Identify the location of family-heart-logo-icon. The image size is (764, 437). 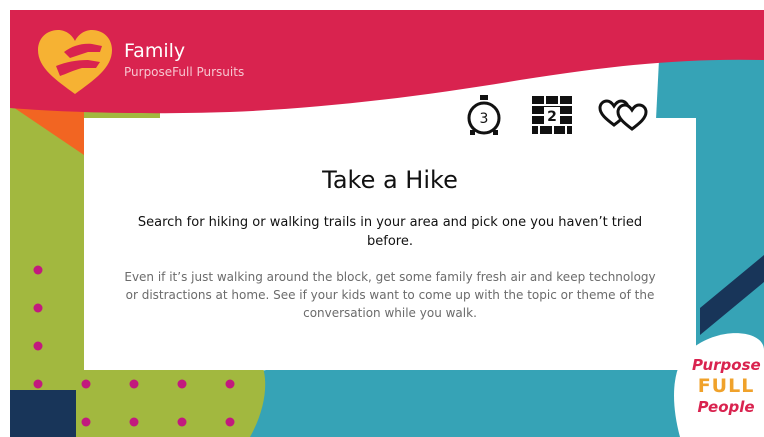
(75, 62).